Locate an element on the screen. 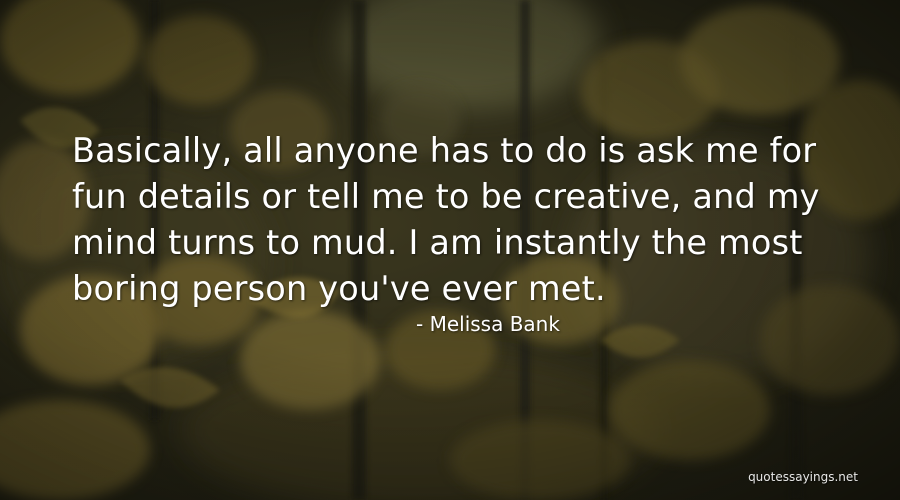 The width and height of the screenshot is (900, 500). site-watermark: quotessayings.net is located at coordinates (803, 477).